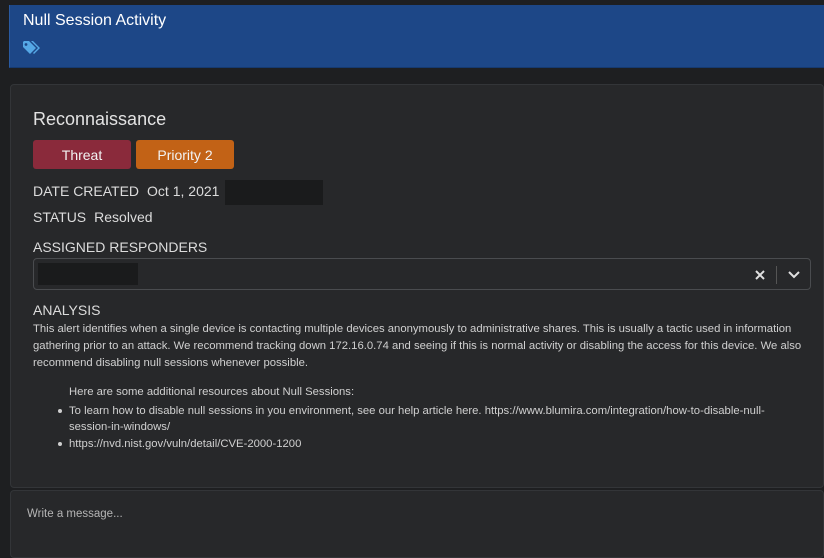  I want to click on date-created-row: DATE CREATED Oct 1, 2021, so click(178, 192).